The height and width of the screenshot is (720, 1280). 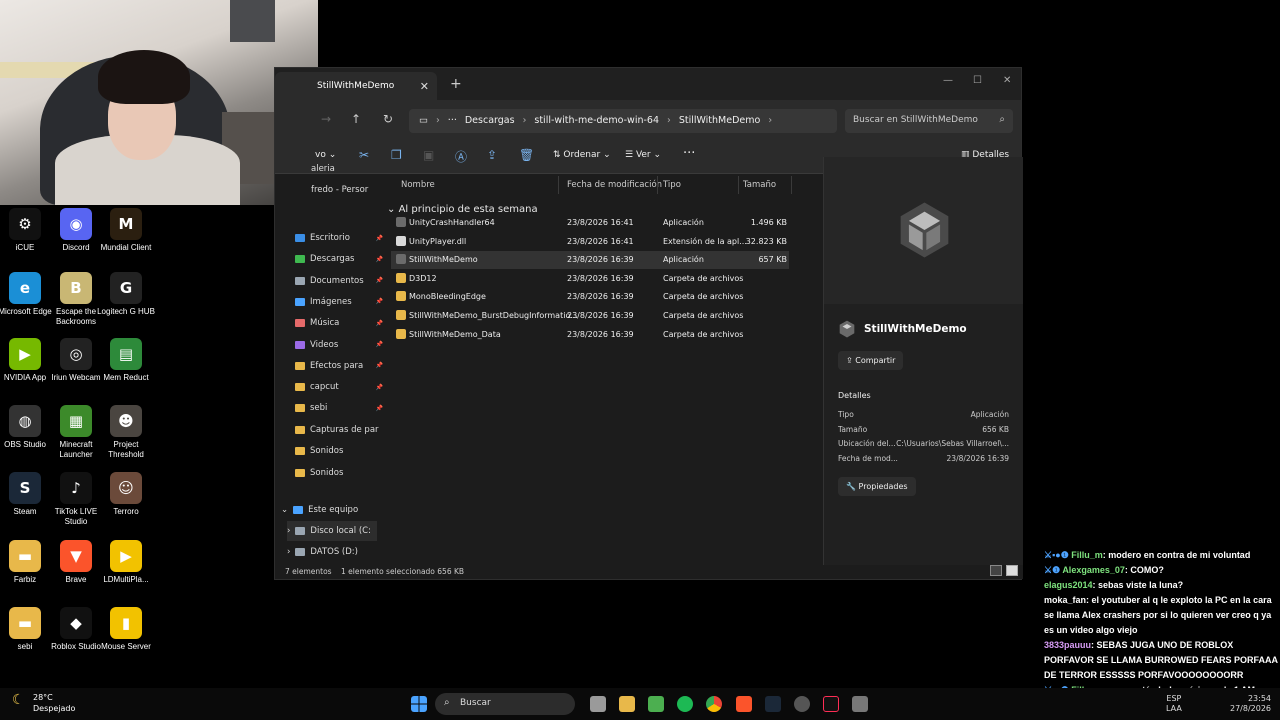 I want to click on file-row-d3d12: D3D12 23/8/2026 16:39 Carpeta de archivos, so click(x=590, y=279).